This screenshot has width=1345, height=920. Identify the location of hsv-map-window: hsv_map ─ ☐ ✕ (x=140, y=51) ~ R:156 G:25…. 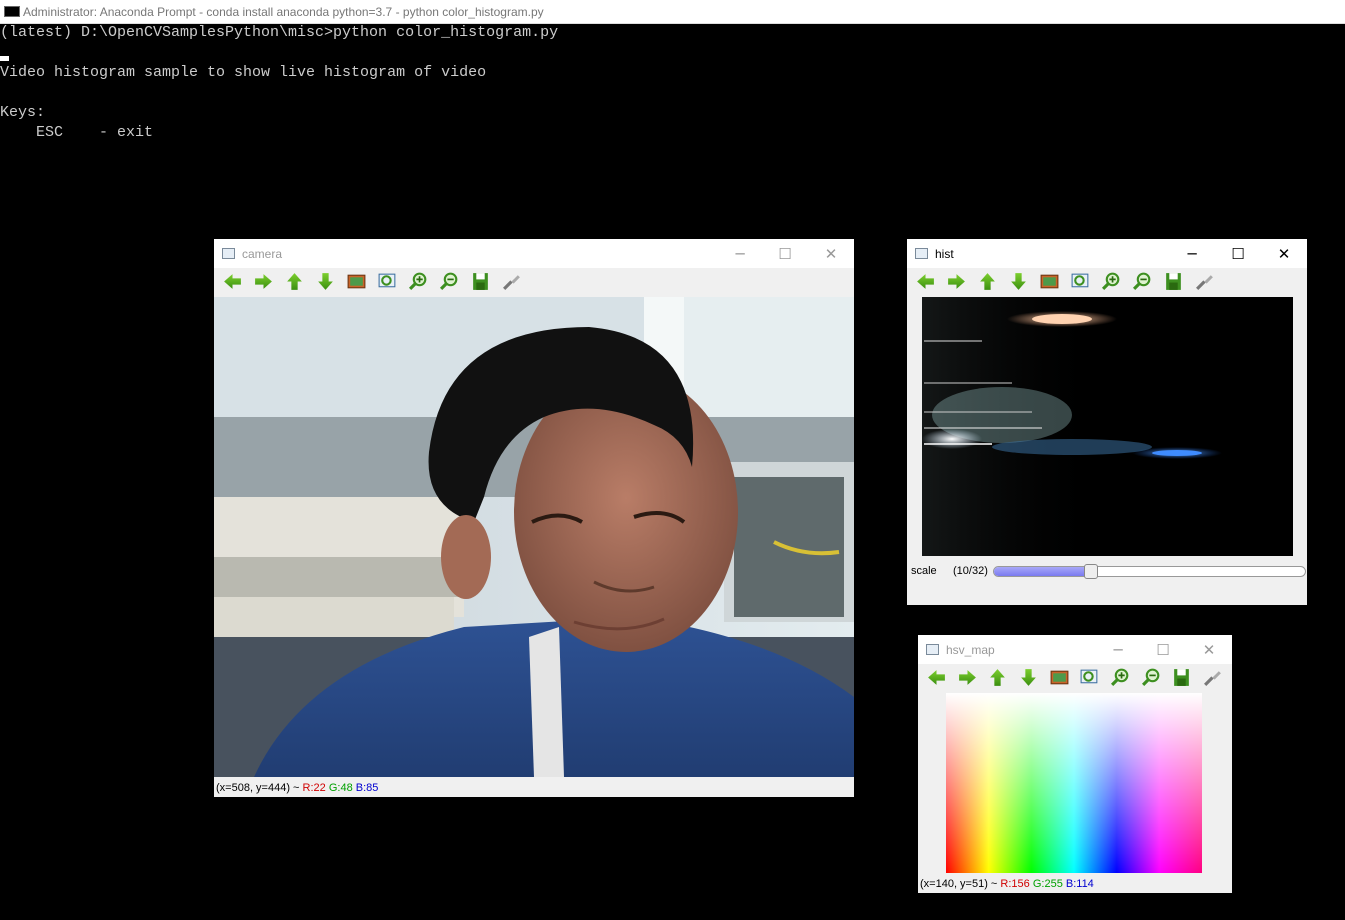
(1075, 764).